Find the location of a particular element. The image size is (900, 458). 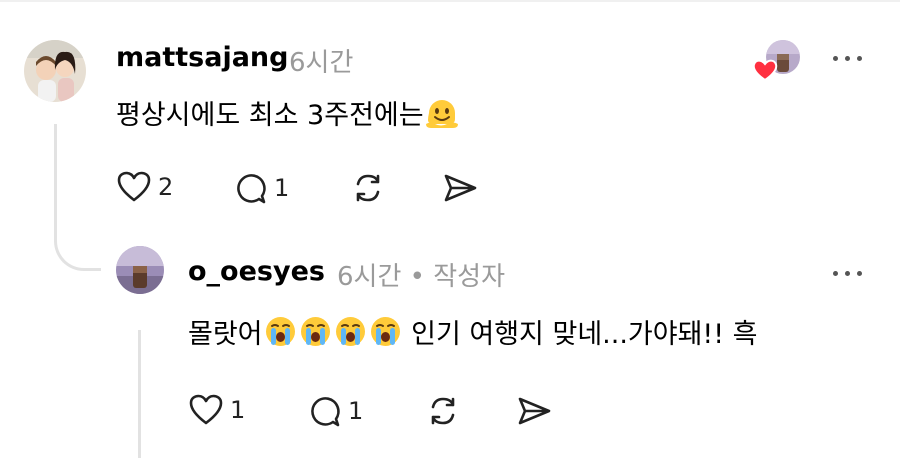

reply-text: 몰랏어 인기 여행지 맞네...가야돼!! 흑 is located at coordinates (473, 333).